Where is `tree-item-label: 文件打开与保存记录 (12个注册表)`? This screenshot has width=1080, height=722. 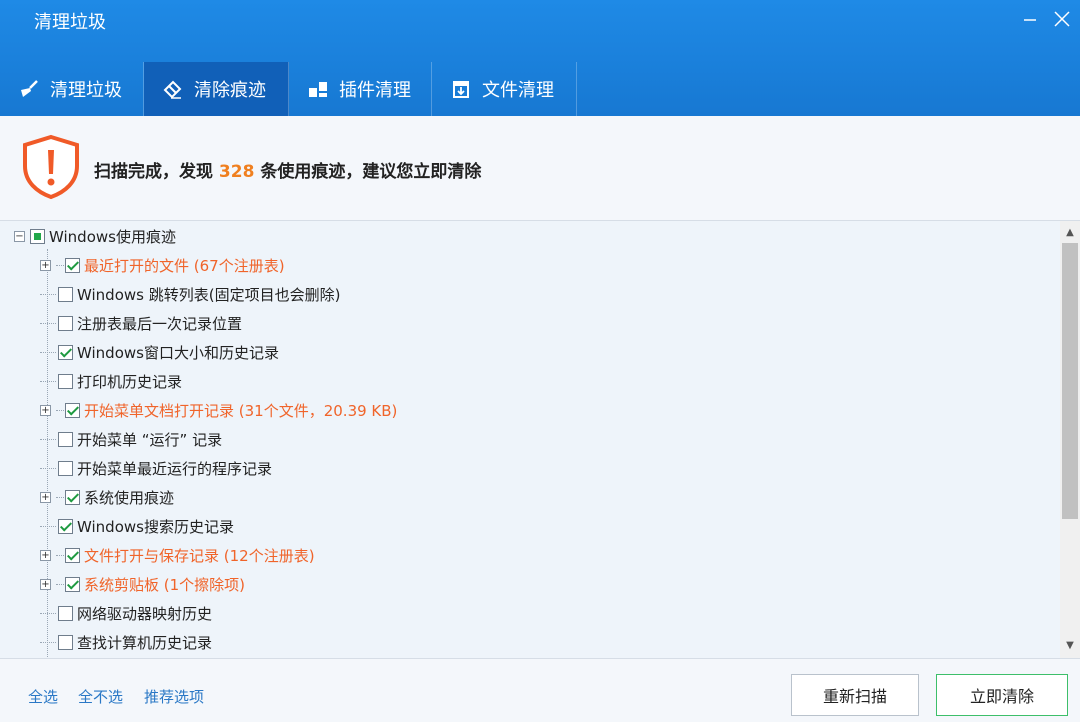 tree-item-label: 文件打开与保存记录 (12个注册表) is located at coordinates (199, 555).